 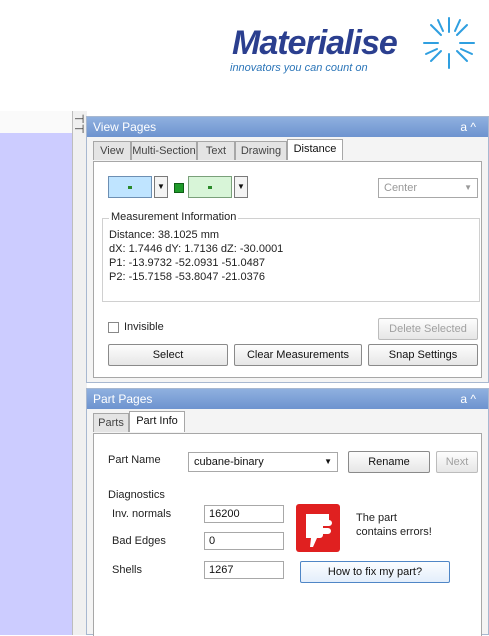 I want to click on tab-view: View, so click(x=112, y=150).